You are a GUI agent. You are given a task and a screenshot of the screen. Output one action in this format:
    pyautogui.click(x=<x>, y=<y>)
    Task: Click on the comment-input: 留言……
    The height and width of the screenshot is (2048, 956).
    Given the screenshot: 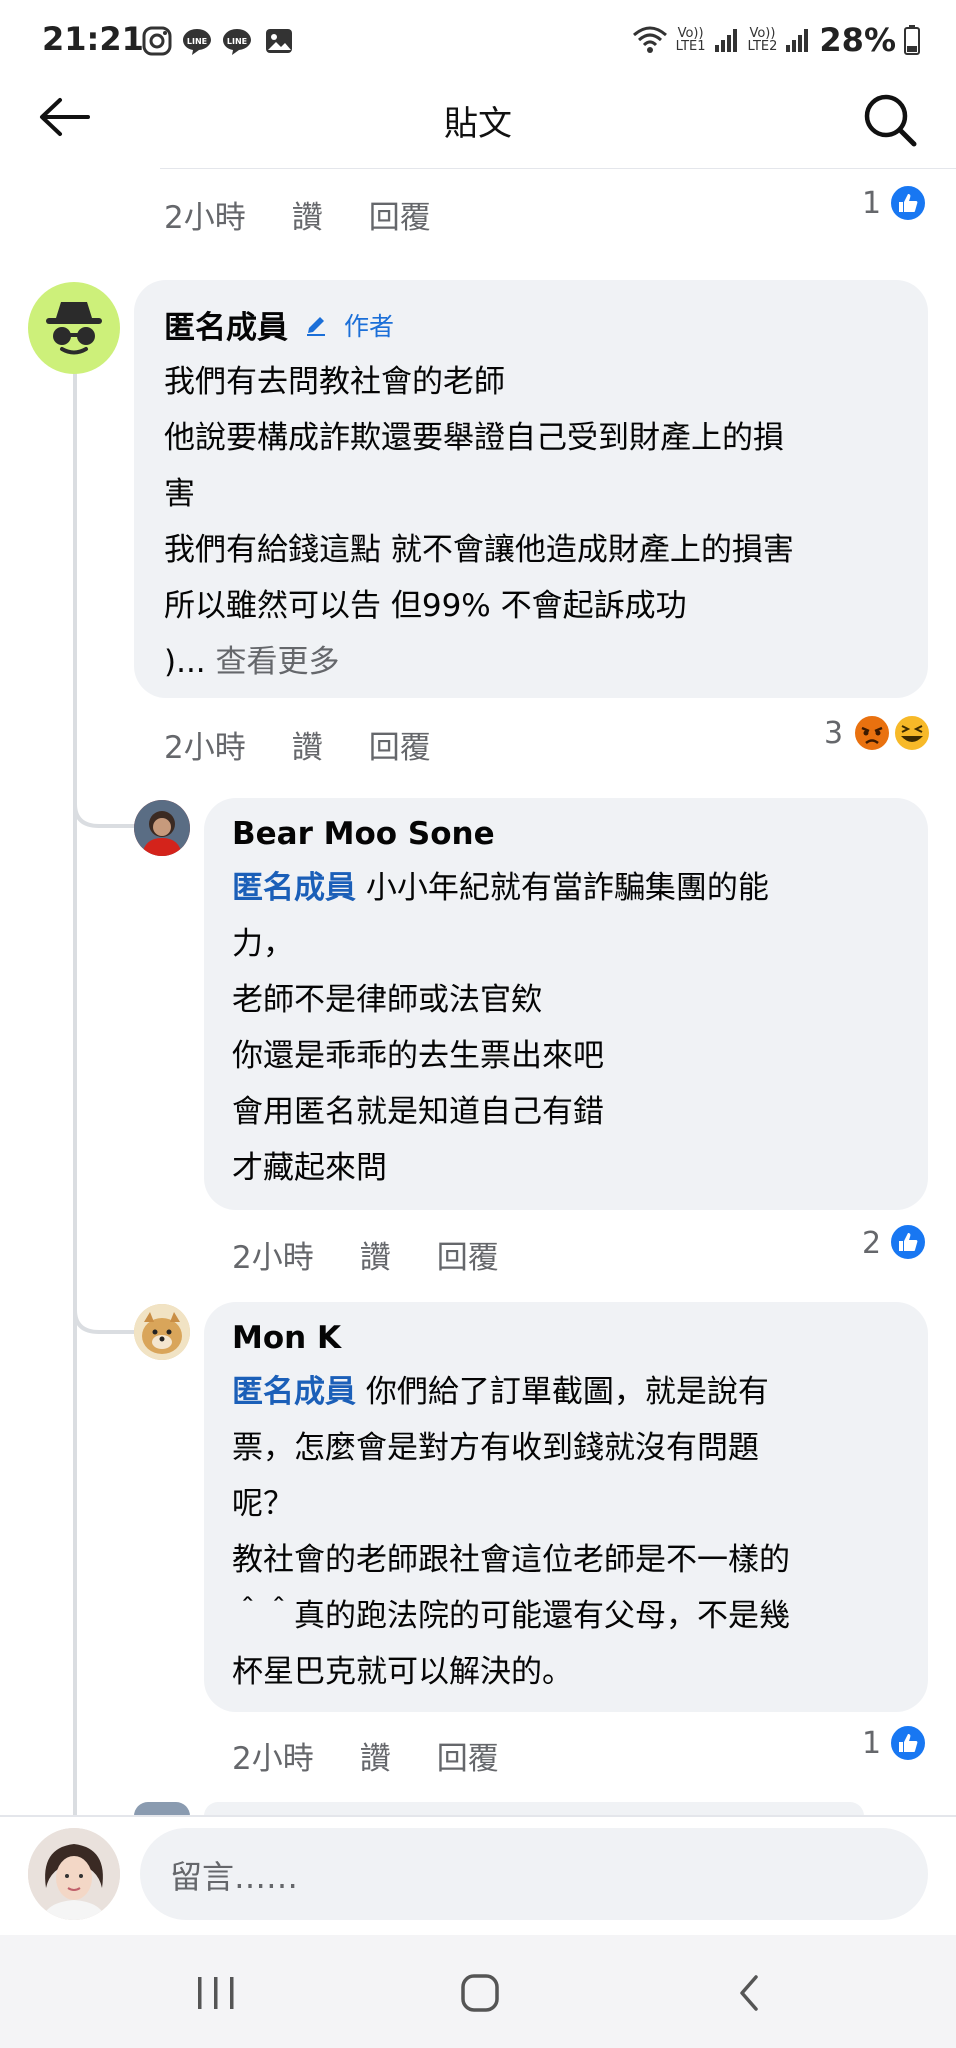 What is the action you would take?
    pyautogui.click(x=534, y=1874)
    